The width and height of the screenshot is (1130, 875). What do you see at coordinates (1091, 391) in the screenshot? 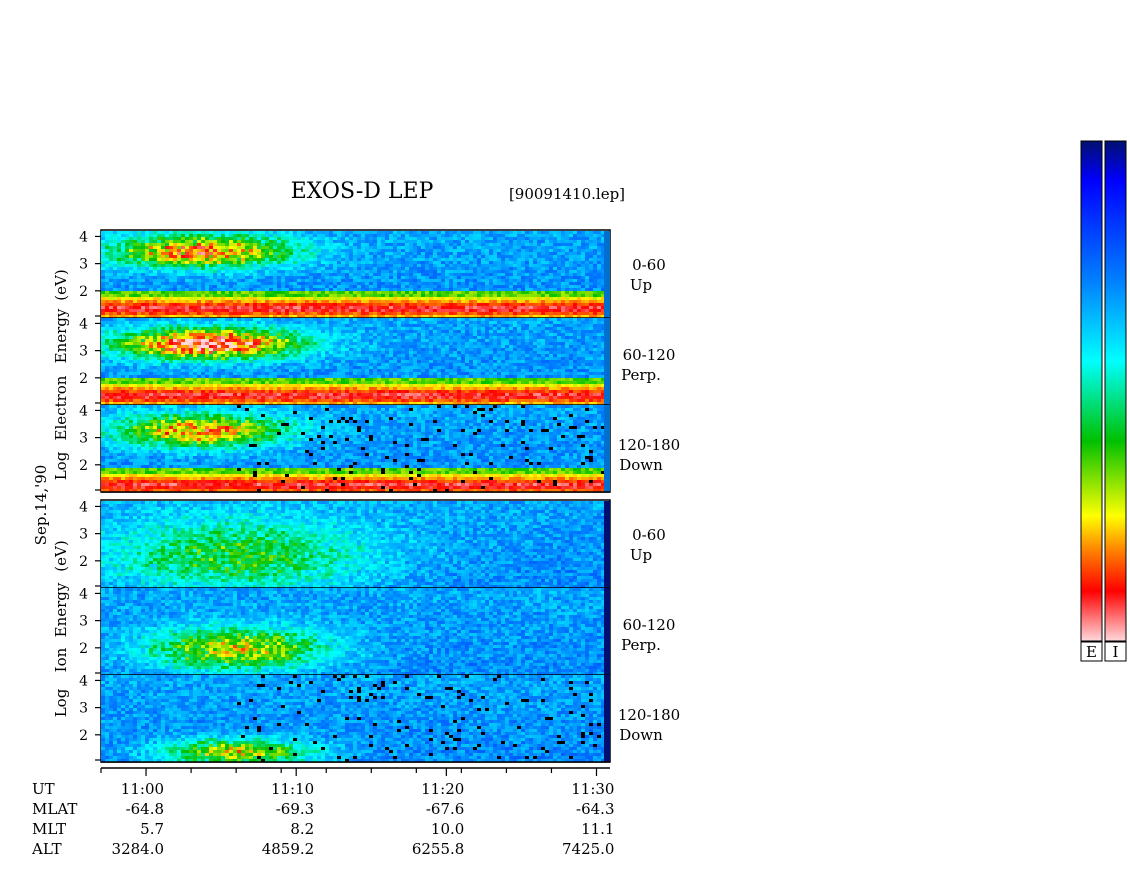
I see `colorbar-electron-scale` at bounding box center [1091, 391].